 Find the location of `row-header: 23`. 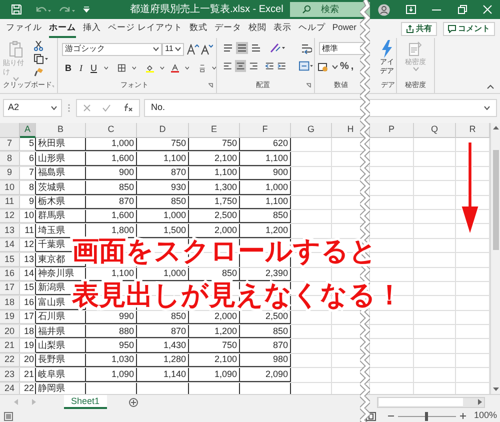

row-header: 23 is located at coordinates (10, 375).